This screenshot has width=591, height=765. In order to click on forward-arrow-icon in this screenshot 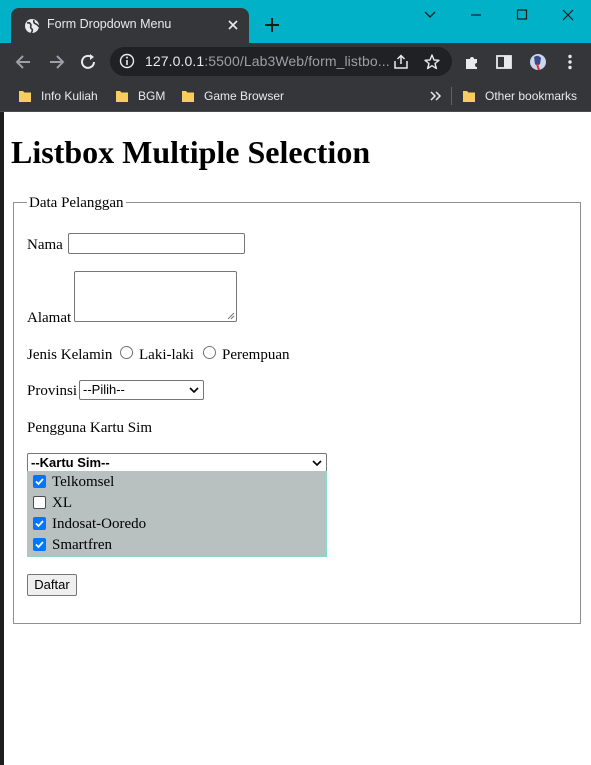, I will do `click(56, 62)`.